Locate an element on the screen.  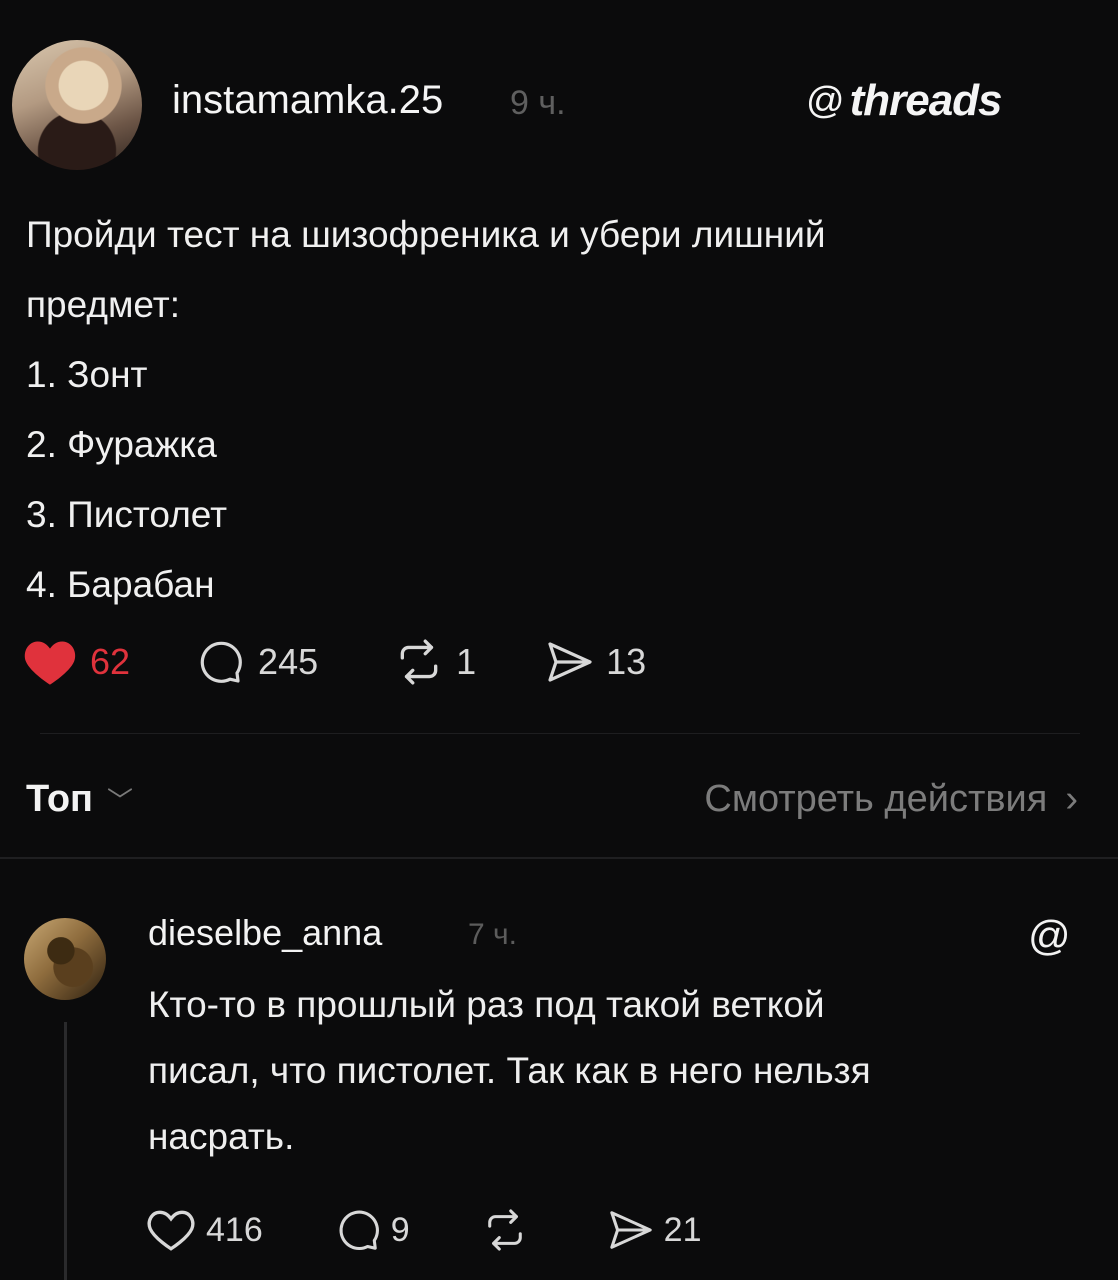
post-line: 3. Пистолет is located at coordinates (127, 514).